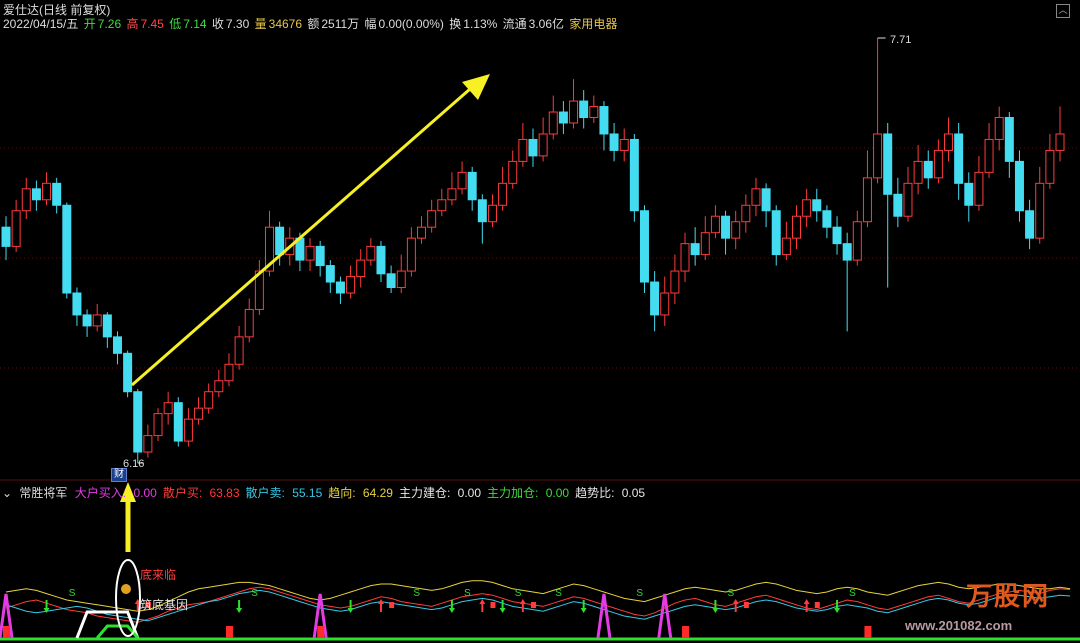 This screenshot has height=643, width=1080. I want to click on up-arrow-head, so click(735, 601).